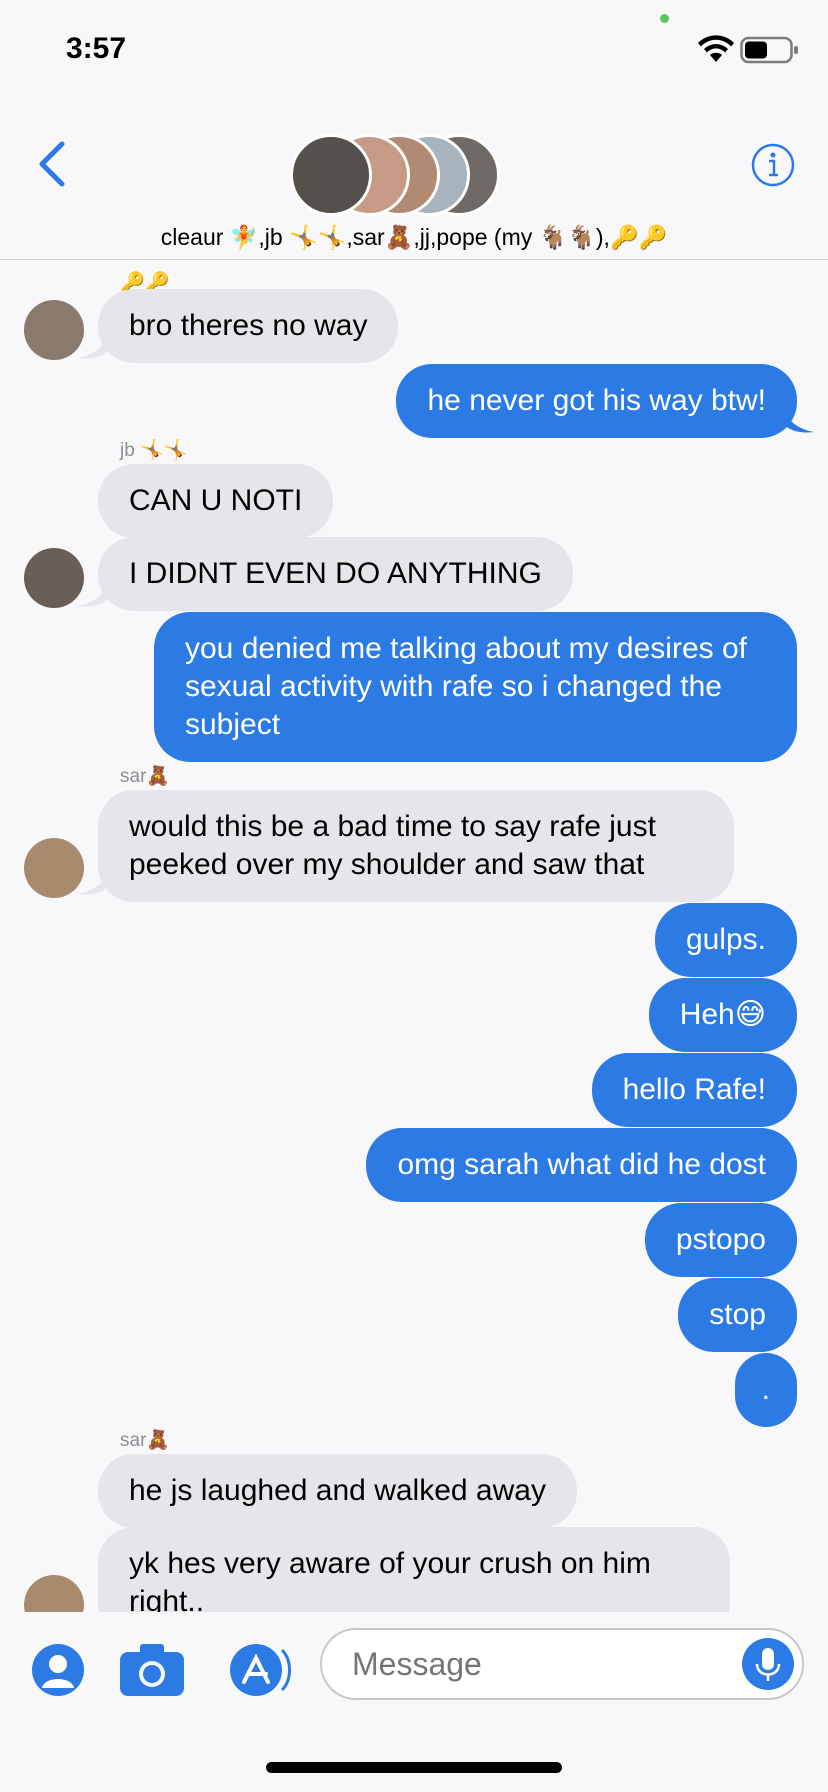 This screenshot has height=1792, width=828. What do you see at coordinates (58, 1670) in the screenshot?
I see `memoji-icon` at bounding box center [58, 1670].